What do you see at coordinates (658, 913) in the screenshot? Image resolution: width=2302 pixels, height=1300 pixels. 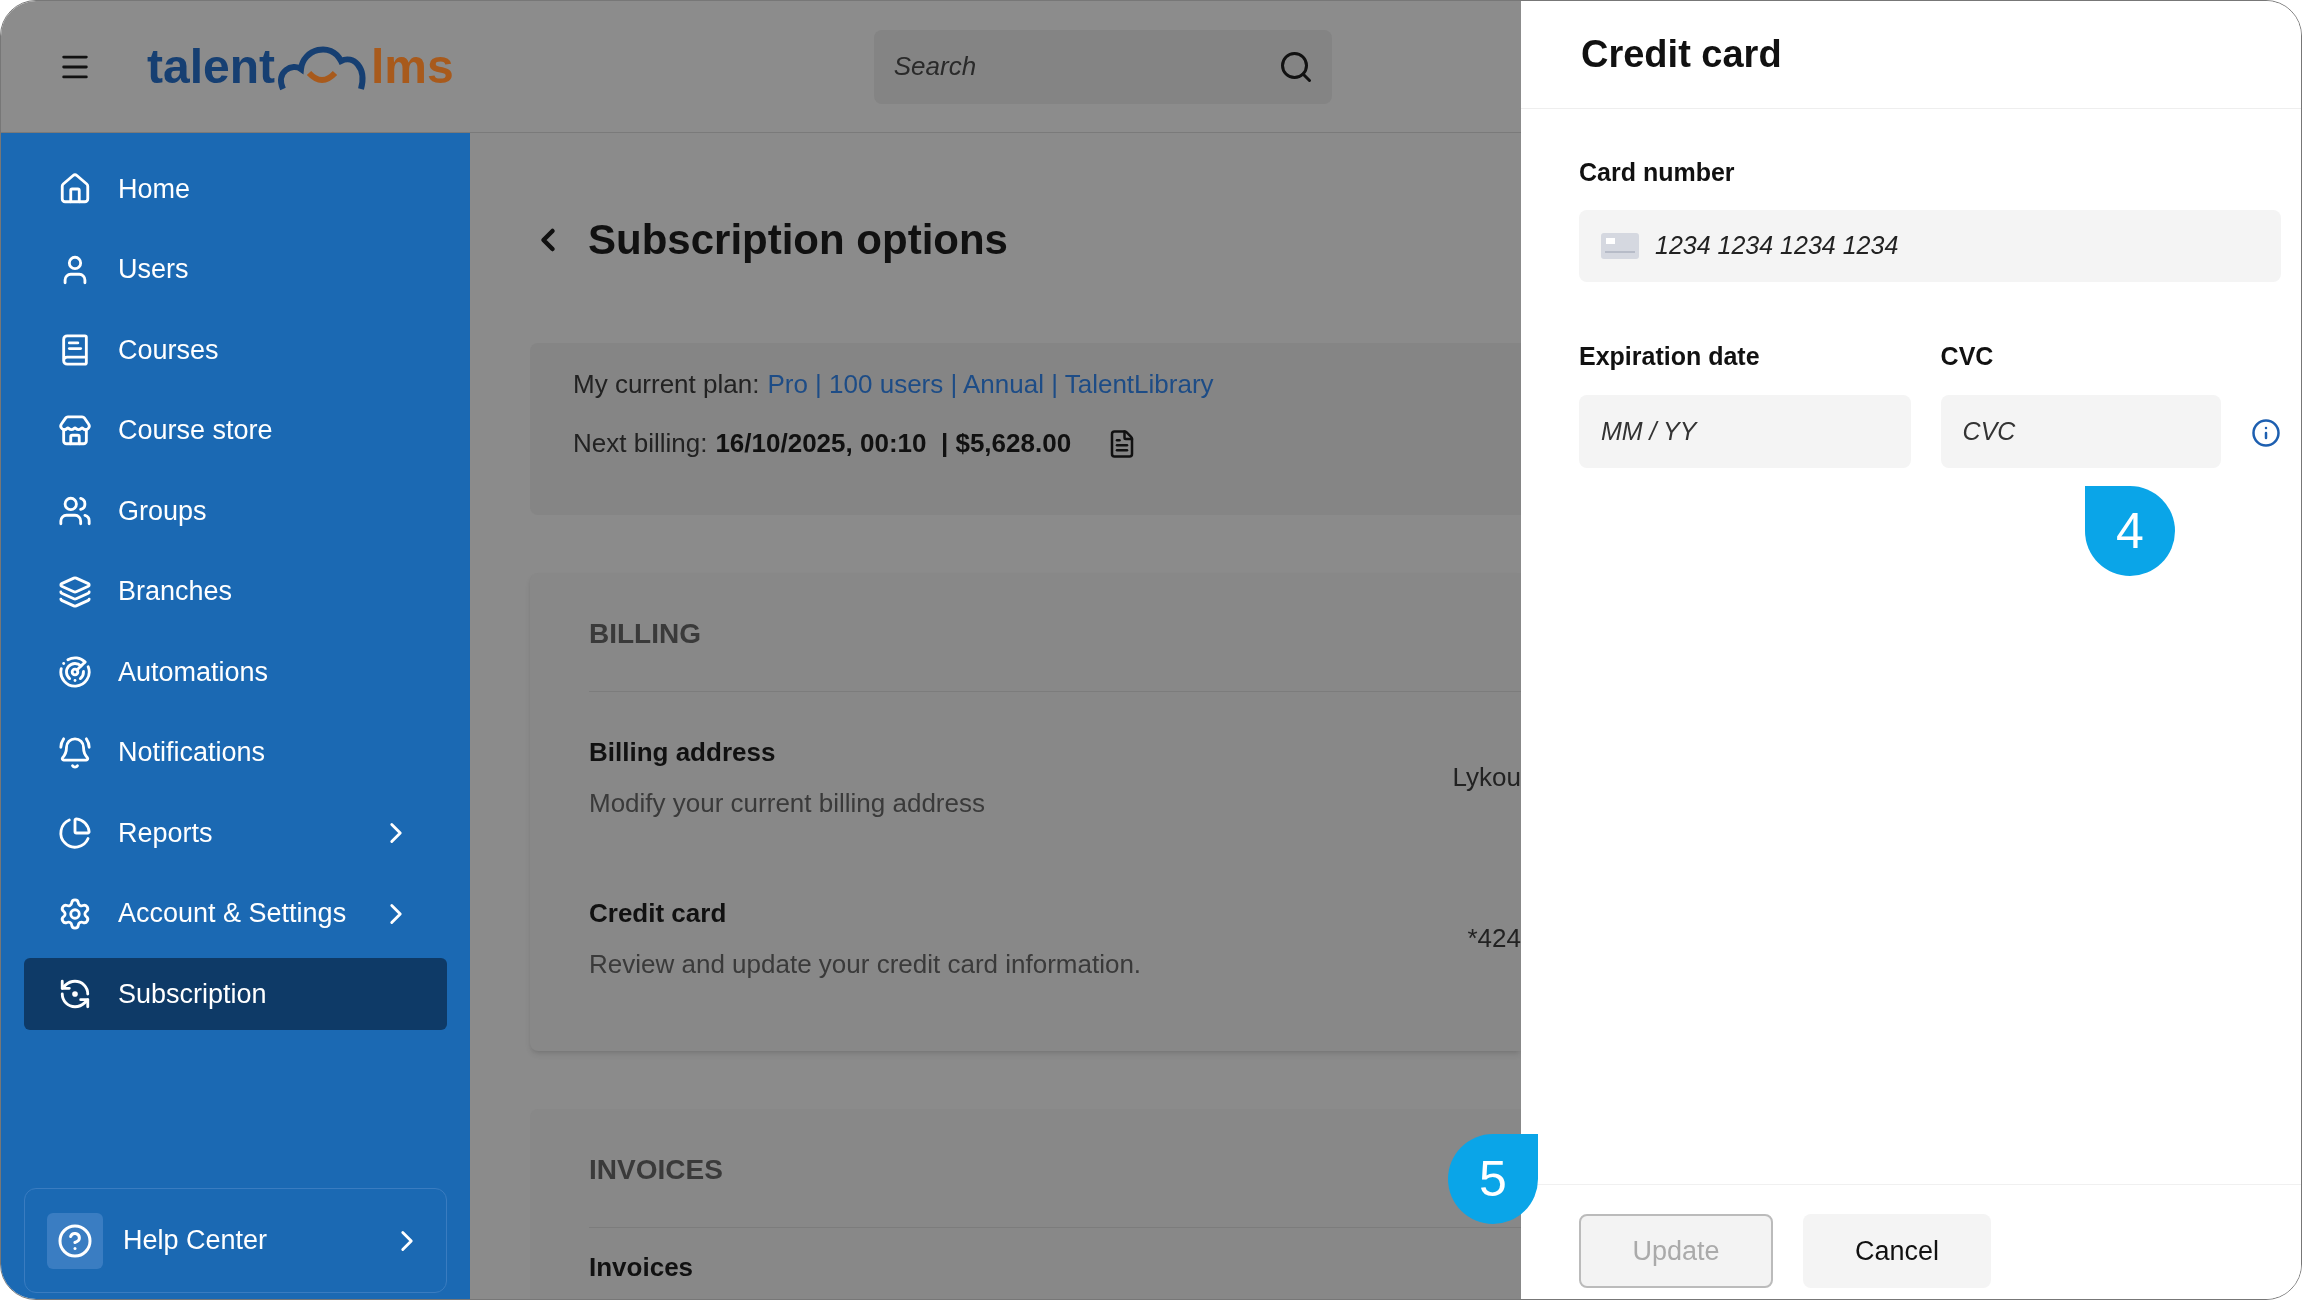 I see `row-title: Credit card` at bounding box center [658, 913].